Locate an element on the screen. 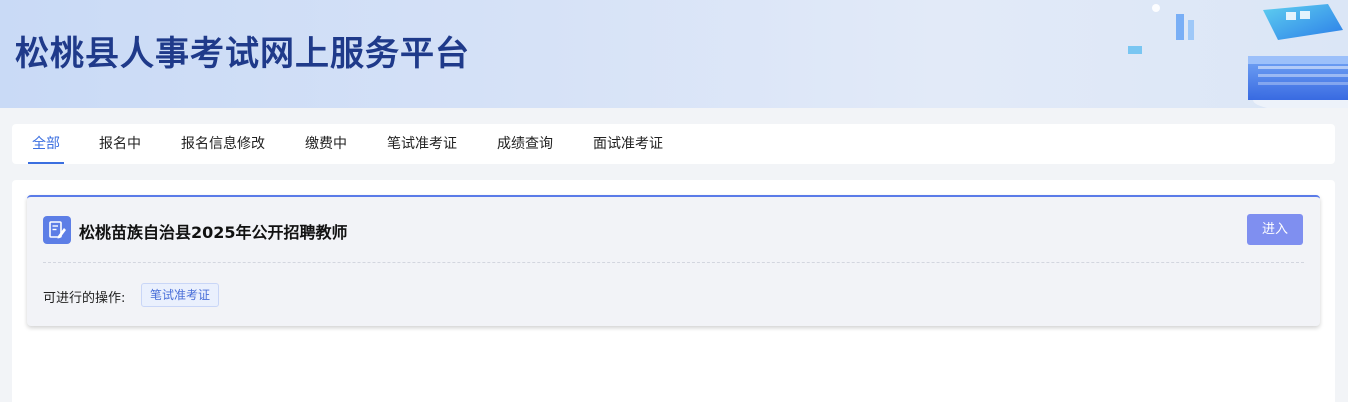 The width and height of the screenshot is (1348, 402). decorative-illustration is located at coordinates (1238, 56).